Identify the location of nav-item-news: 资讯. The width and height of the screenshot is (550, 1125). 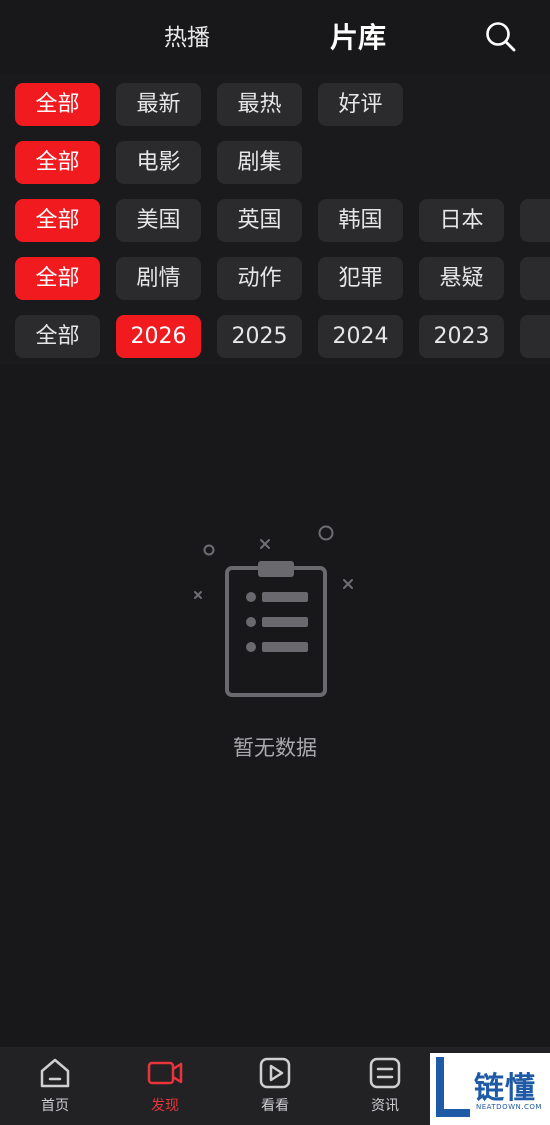
(385, 1088).